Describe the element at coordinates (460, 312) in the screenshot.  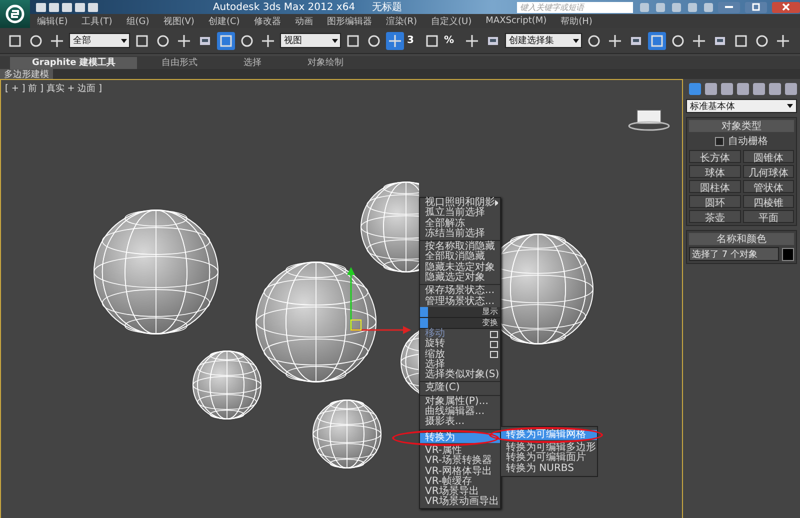
I see `menu-section-header: 显示` at that location.